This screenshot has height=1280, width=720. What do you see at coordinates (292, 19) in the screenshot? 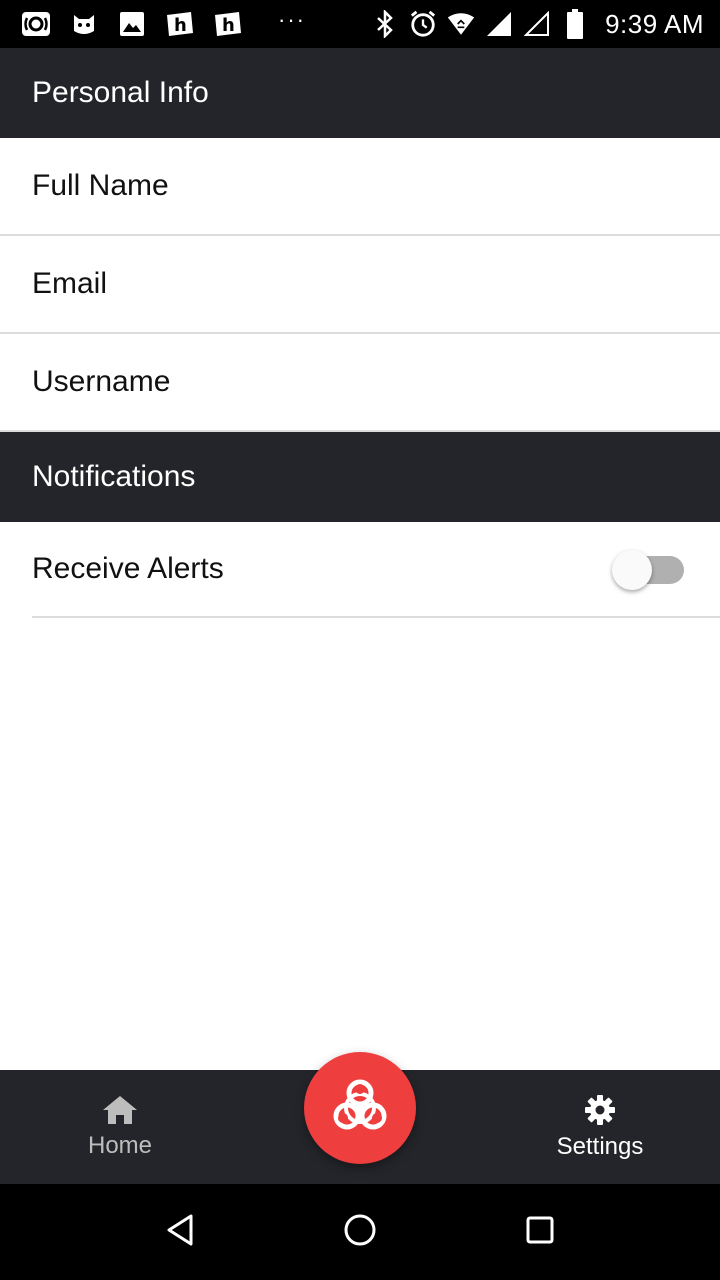
I see `more-notifications-indicator: ···` at bounding box center [292, 19].